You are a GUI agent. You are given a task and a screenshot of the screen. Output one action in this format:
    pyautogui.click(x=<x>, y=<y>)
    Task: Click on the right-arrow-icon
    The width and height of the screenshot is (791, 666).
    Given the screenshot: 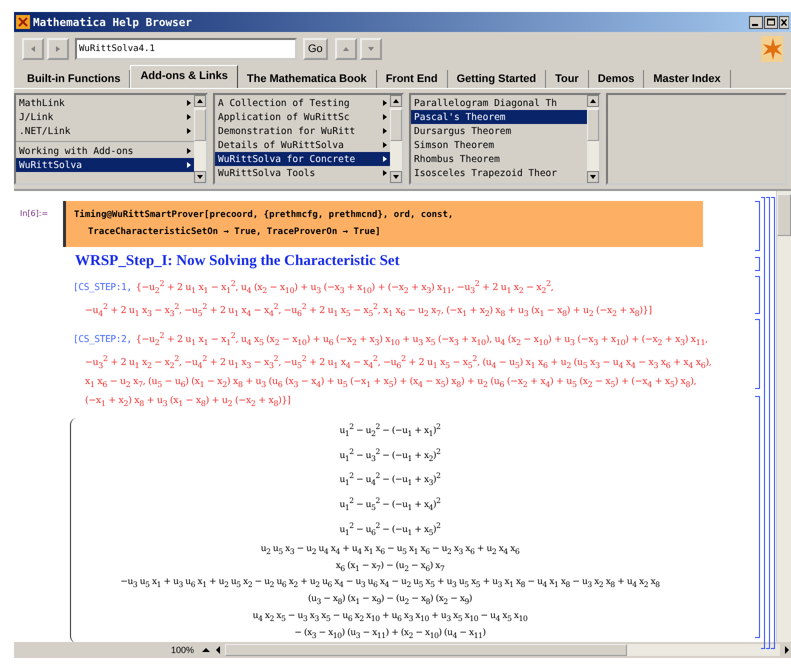 What is the action you would take?
    pyautogui.click(x=58, y=49)
    